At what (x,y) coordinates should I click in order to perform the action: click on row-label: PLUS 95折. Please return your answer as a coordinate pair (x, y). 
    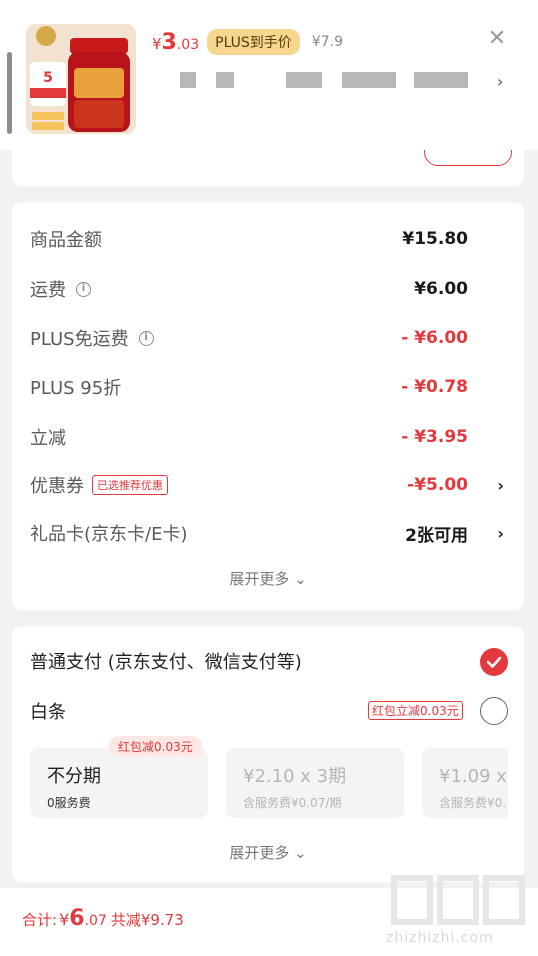
    Looking at the image, I should click on (76, 388).